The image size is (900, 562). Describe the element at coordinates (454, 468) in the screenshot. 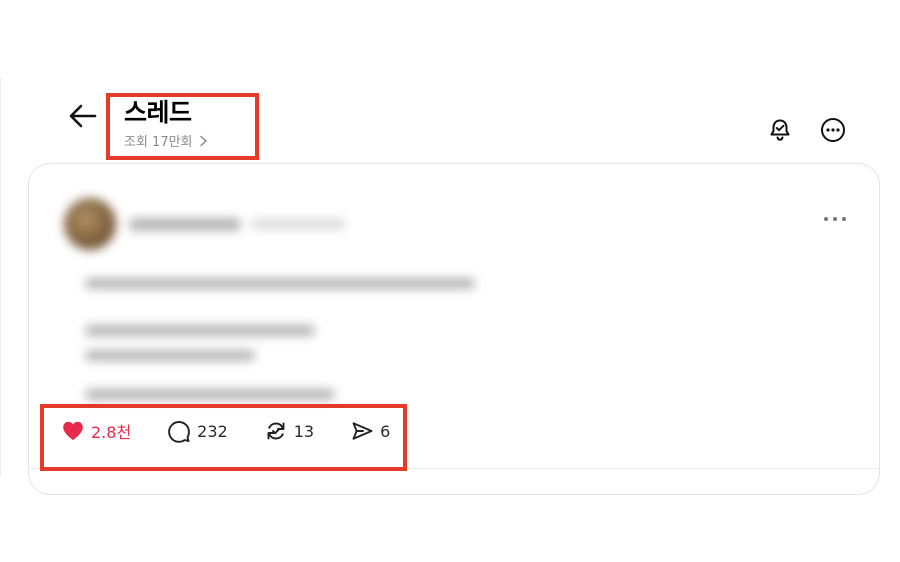

I see `card-divider` at that location.